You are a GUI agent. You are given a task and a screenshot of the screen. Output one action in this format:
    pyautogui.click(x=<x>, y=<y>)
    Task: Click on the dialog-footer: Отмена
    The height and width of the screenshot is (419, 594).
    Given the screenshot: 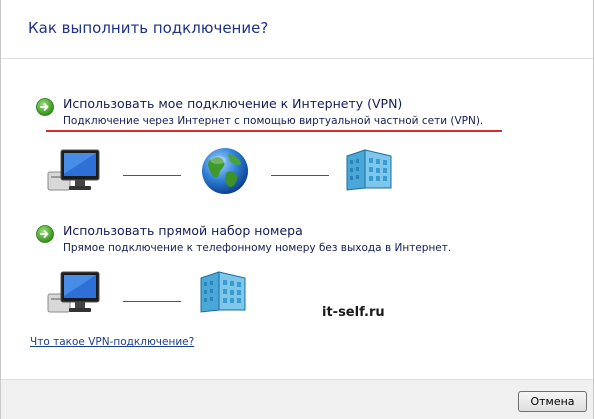 What is the action you would take?
    pyautogui.click(x=297, y=399)
    